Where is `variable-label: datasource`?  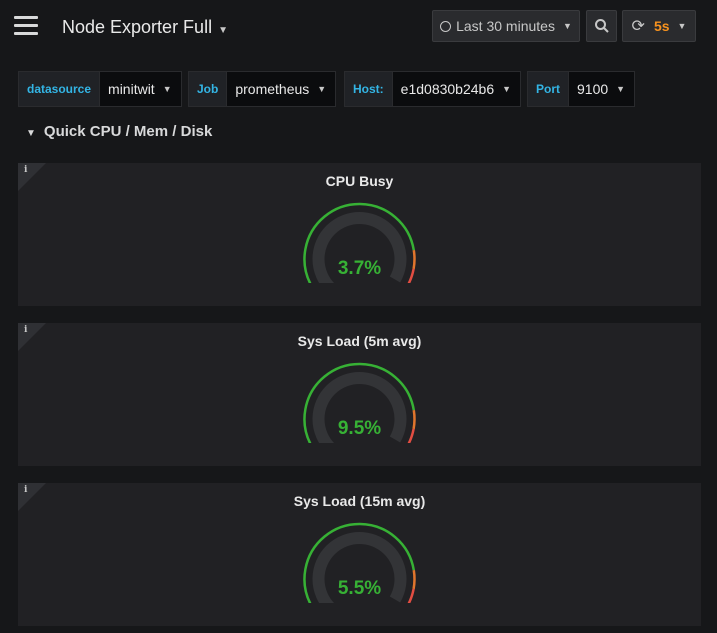 variable-label: datasource is located at coordinates (59, 89).